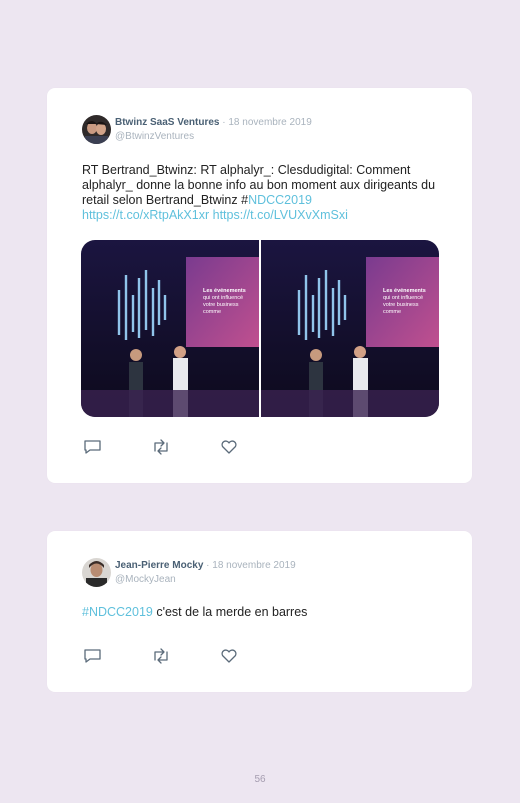  I want to click on author-name: Btwinz SaaS Ventures, so click(167, 122).